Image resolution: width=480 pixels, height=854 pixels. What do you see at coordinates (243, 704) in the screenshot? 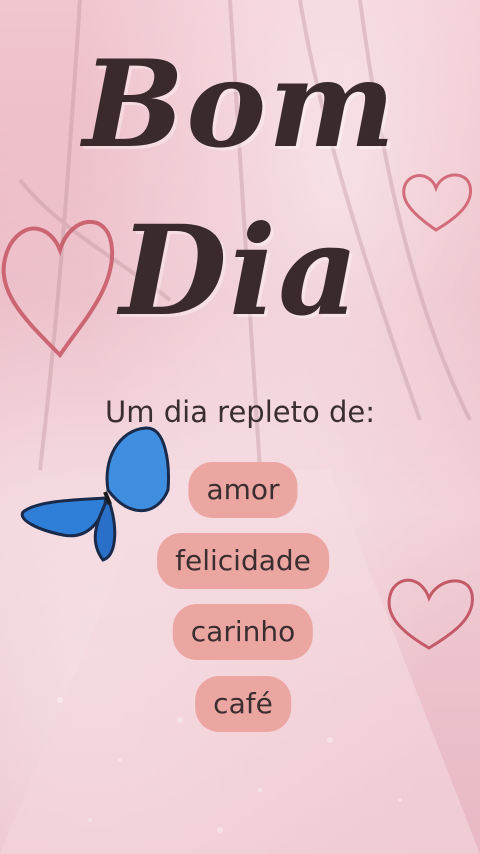
I see `item-cafe: café` at bounding box center [243, 704].